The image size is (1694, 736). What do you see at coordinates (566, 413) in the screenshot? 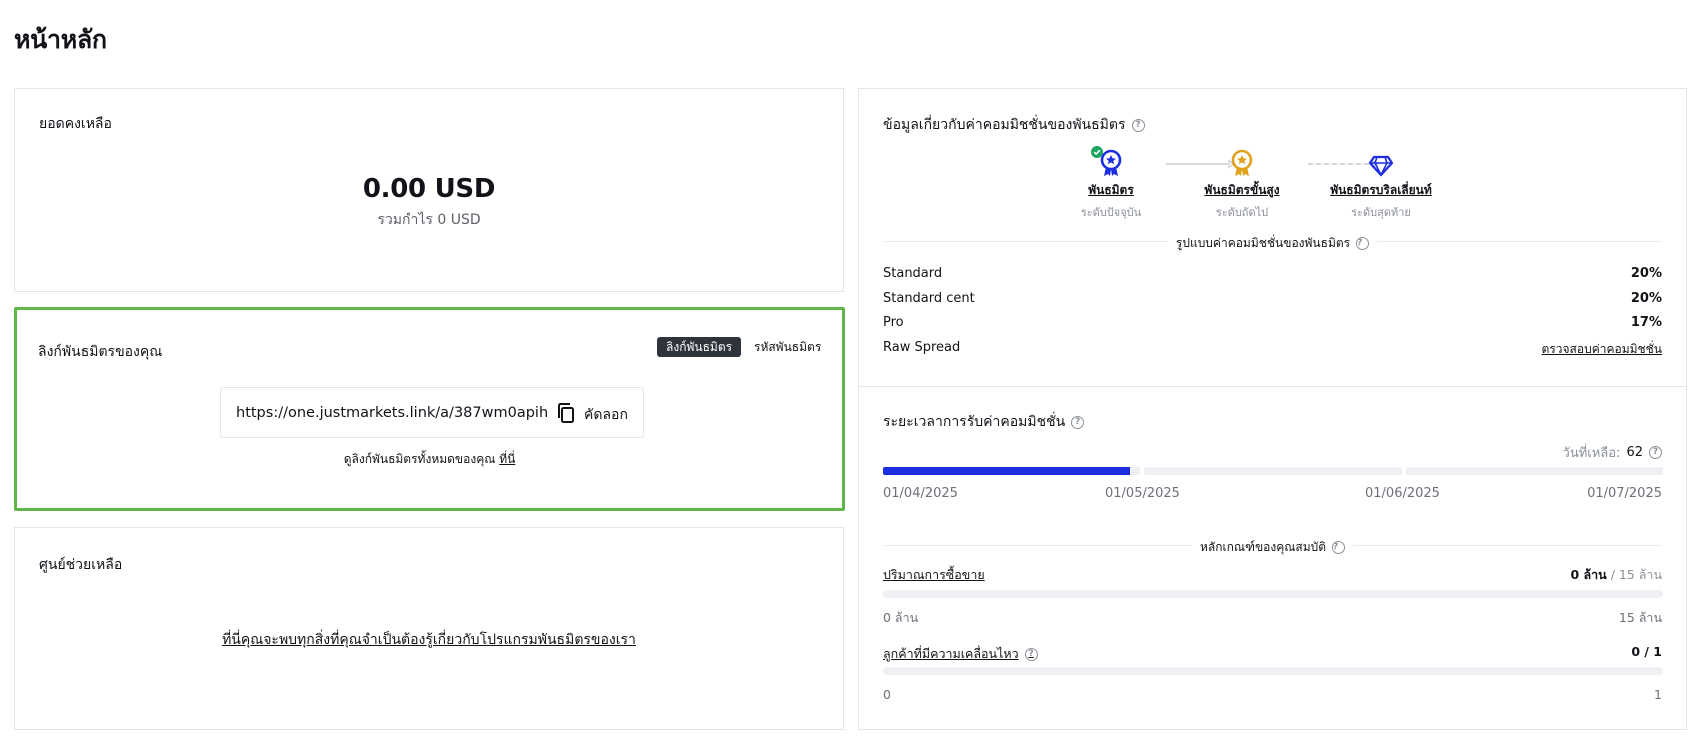
I see `copy-icon` at bounding box center [566, 413].